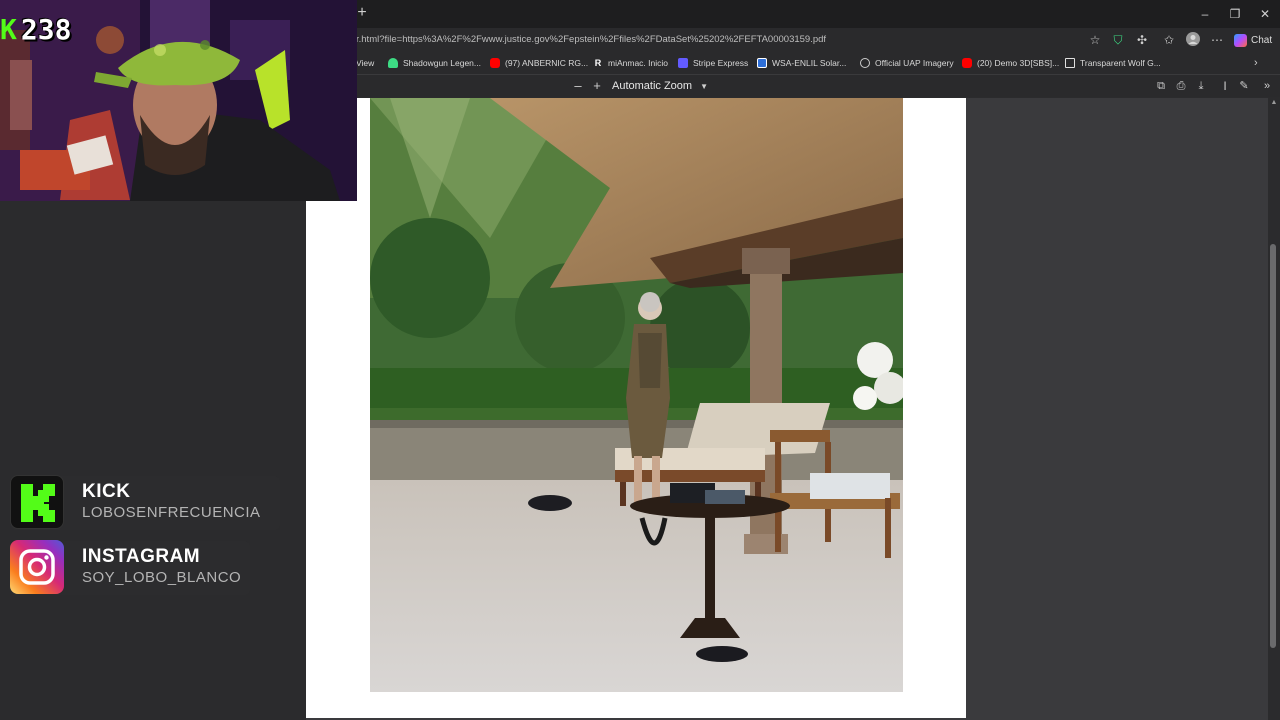 The image size is (1280, 720). Describe the element at coordinates (171, 502) in the screenshot. I see `social-text: KICK LOBOSENFRECUENCIA` at that location.